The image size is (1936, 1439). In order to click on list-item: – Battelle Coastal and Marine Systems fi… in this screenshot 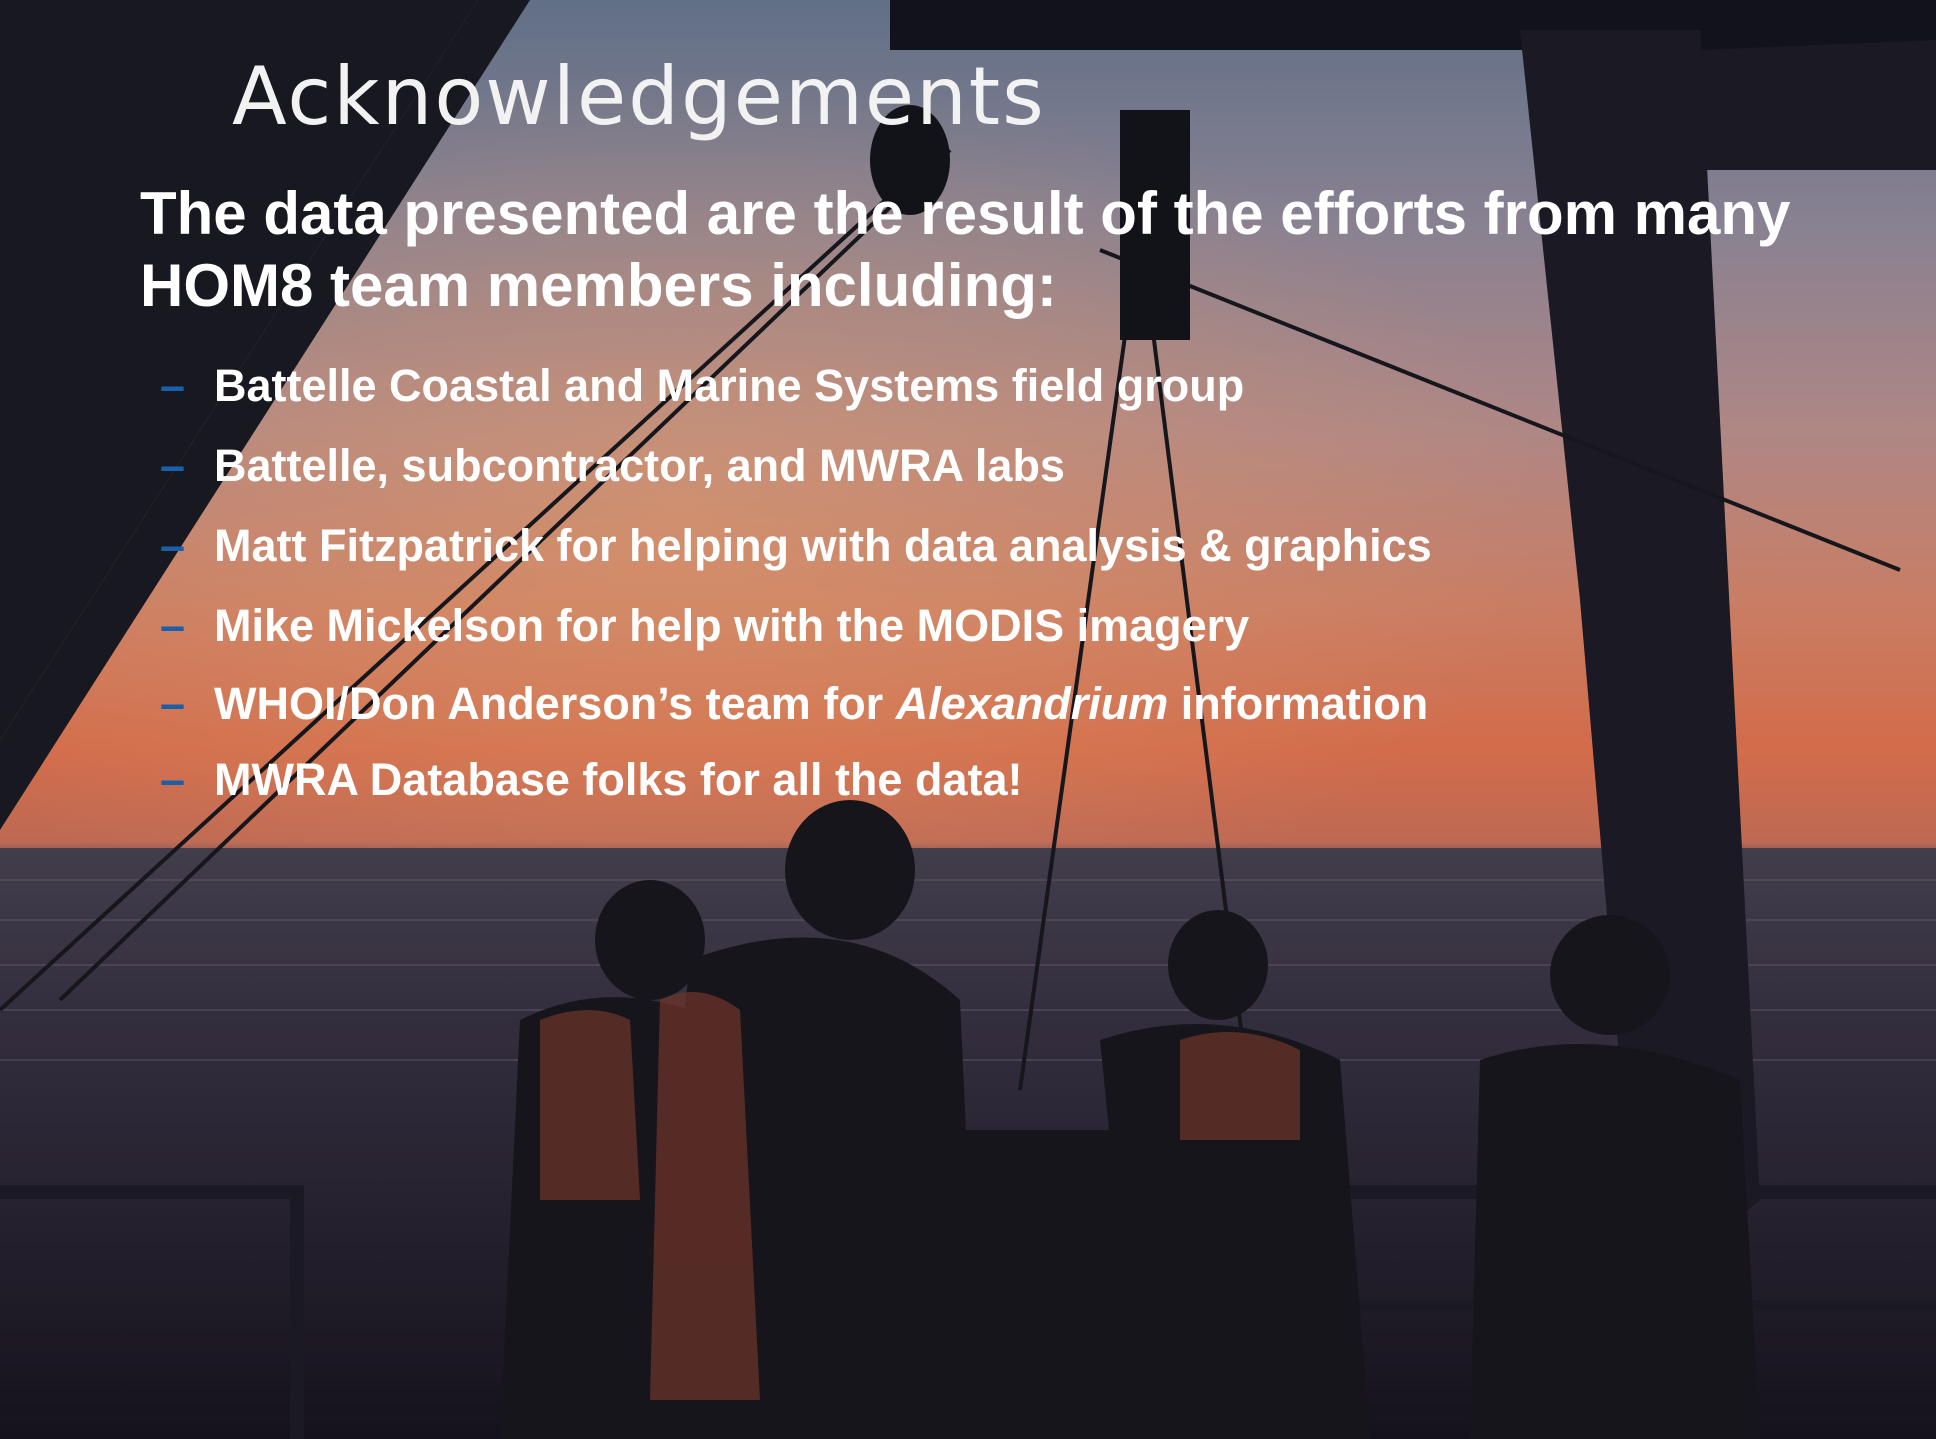, I will do `click(796, 386)`.